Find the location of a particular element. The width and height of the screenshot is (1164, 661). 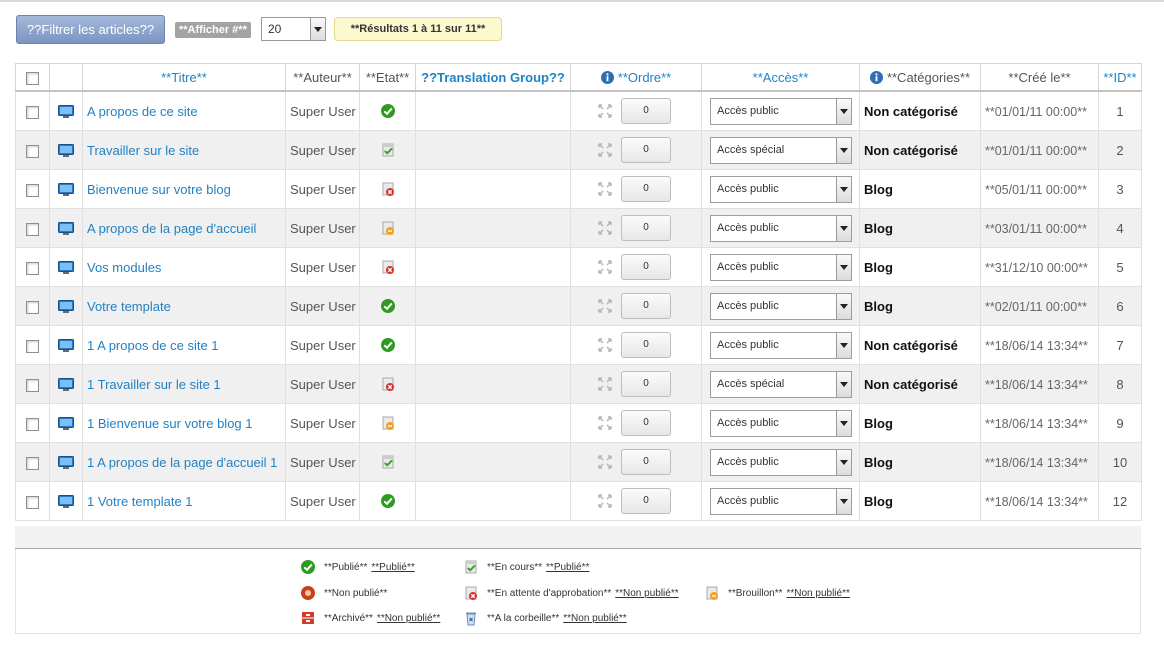

article-title-link: Vos modules is located at coordinates (124, 267).